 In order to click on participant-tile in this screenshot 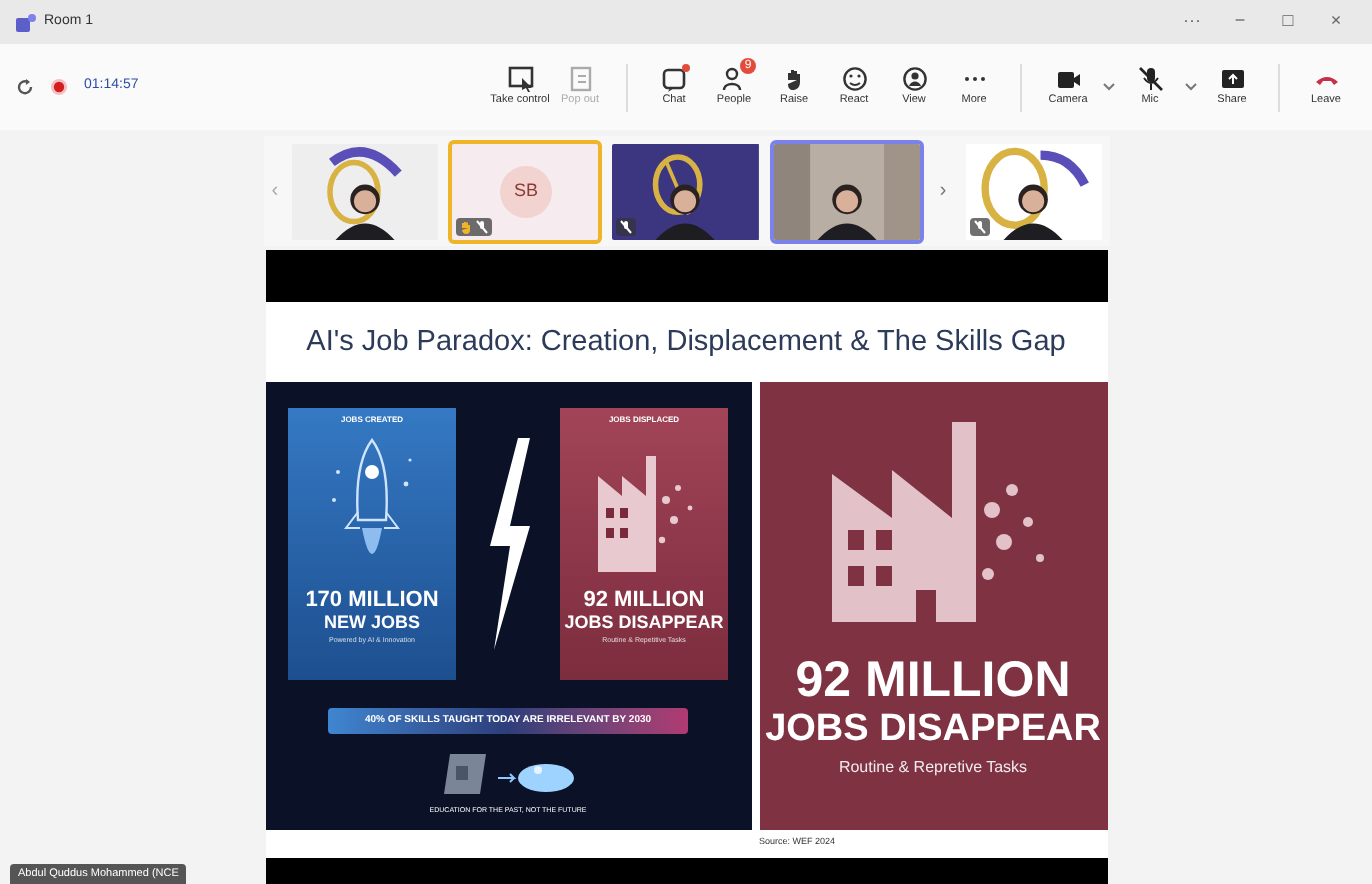, I will do `click(1034, 191)`.